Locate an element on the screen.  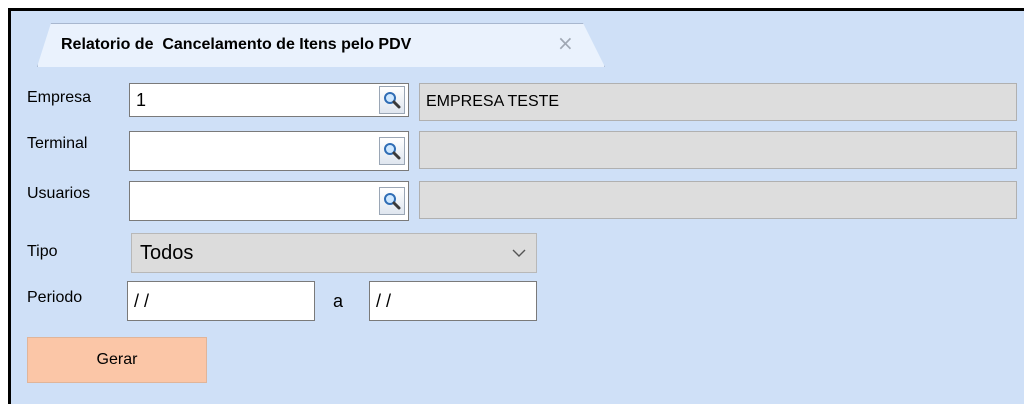
empresa-code-input: 1 is located at coordinates (269, 100).